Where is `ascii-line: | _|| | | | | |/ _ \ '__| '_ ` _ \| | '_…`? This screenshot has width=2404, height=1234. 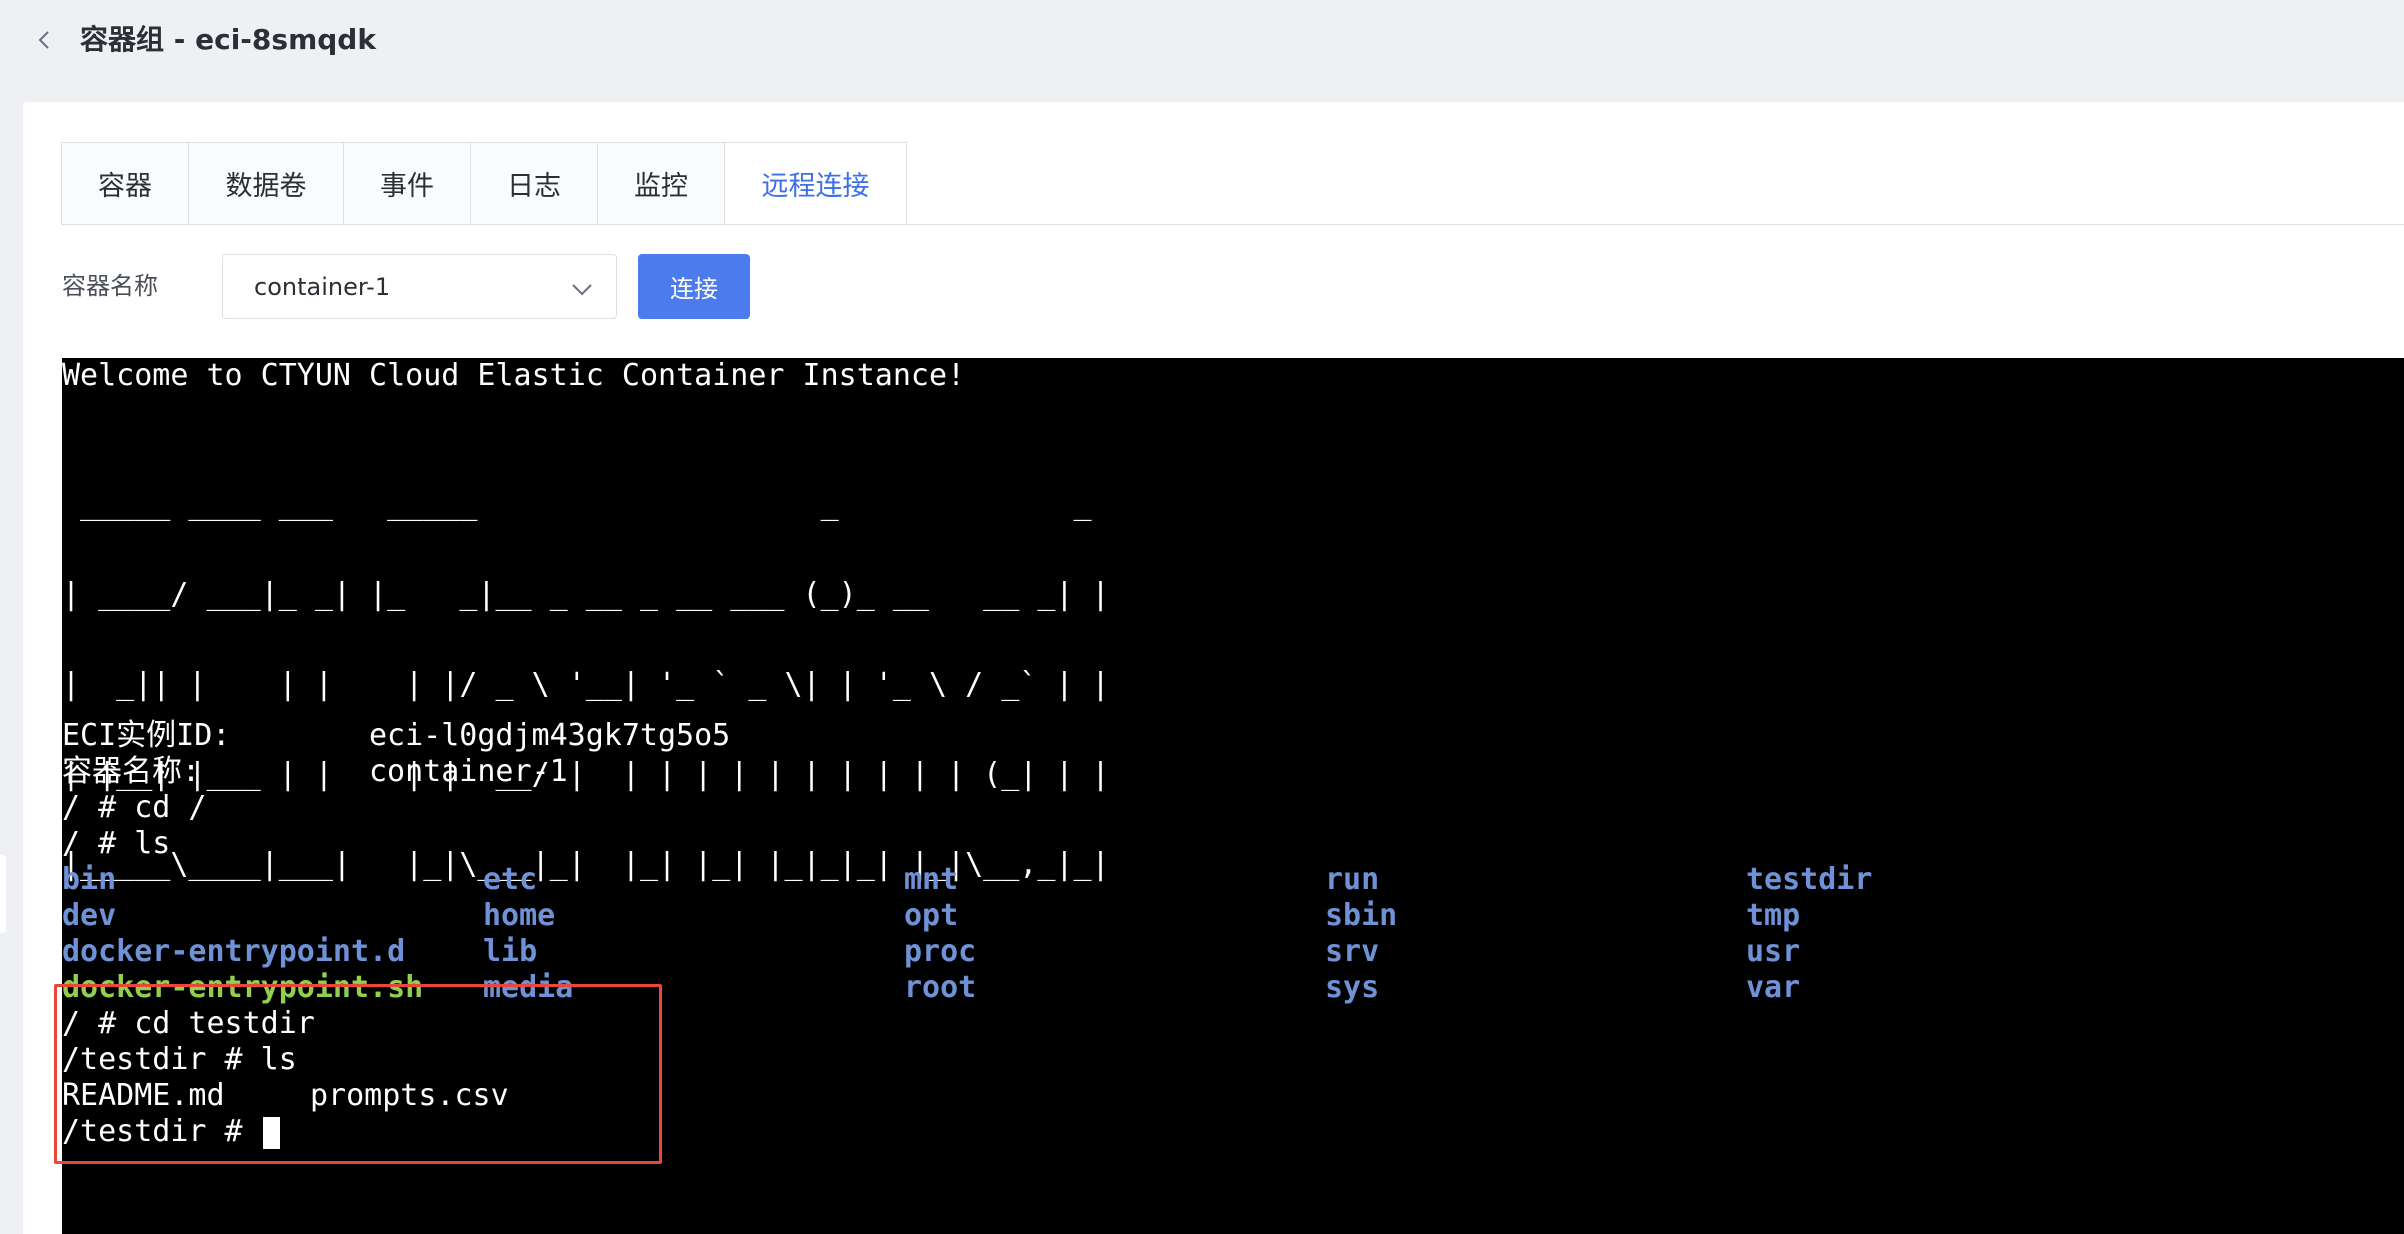
ascii-line: | _|| | | | | |/ _ \ '__| '_ ` _ \| | '_… is located at coordinates (586, 684).